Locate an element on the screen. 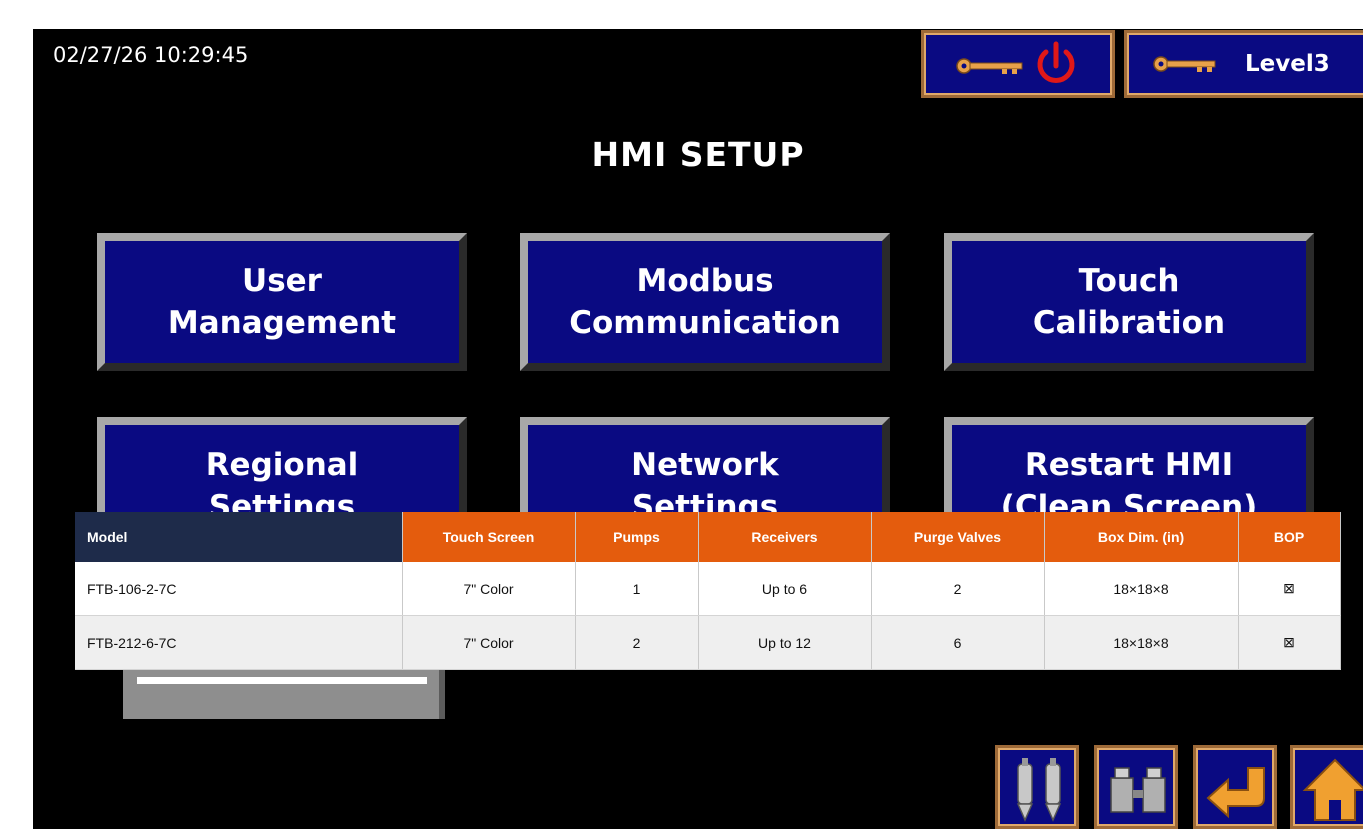 The width and height of the screenshot is (1363, 829). button-label-line1: Regional is located at coordinates (282, 465).